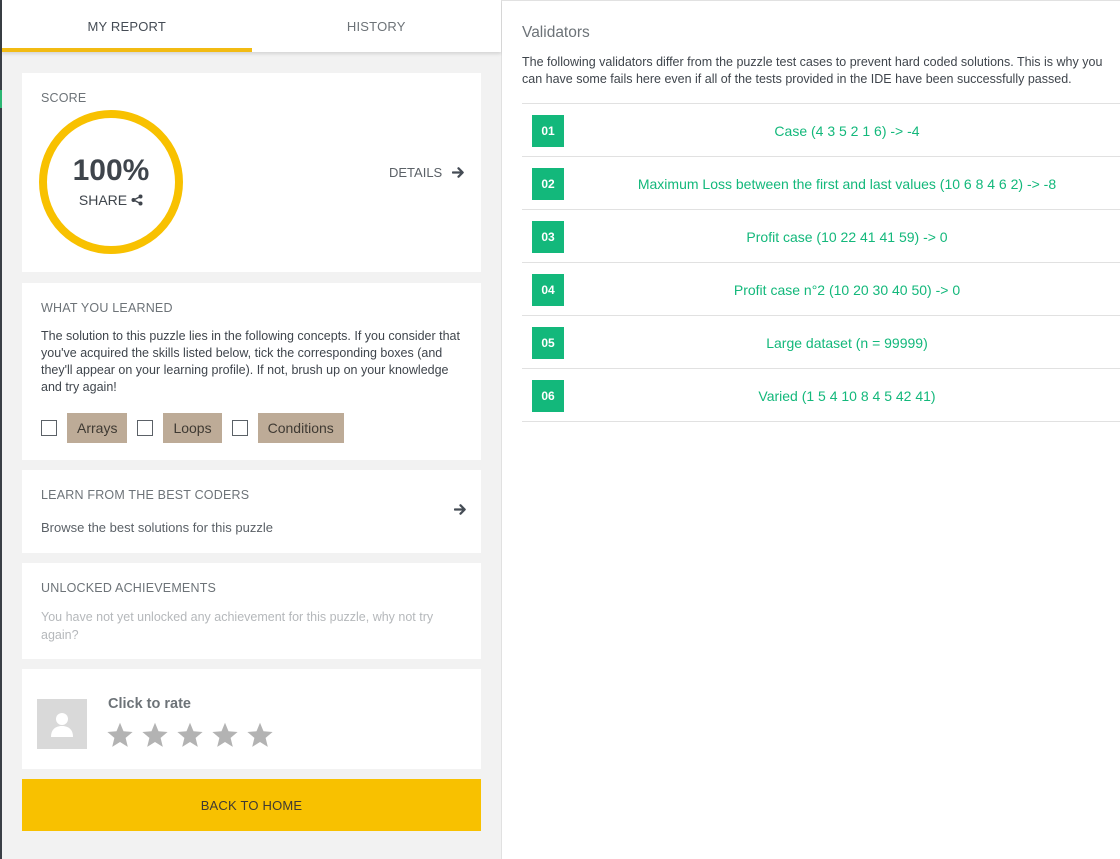  I want to click on tab-bar: MY REPORT HISTORY, so click(251, 26).